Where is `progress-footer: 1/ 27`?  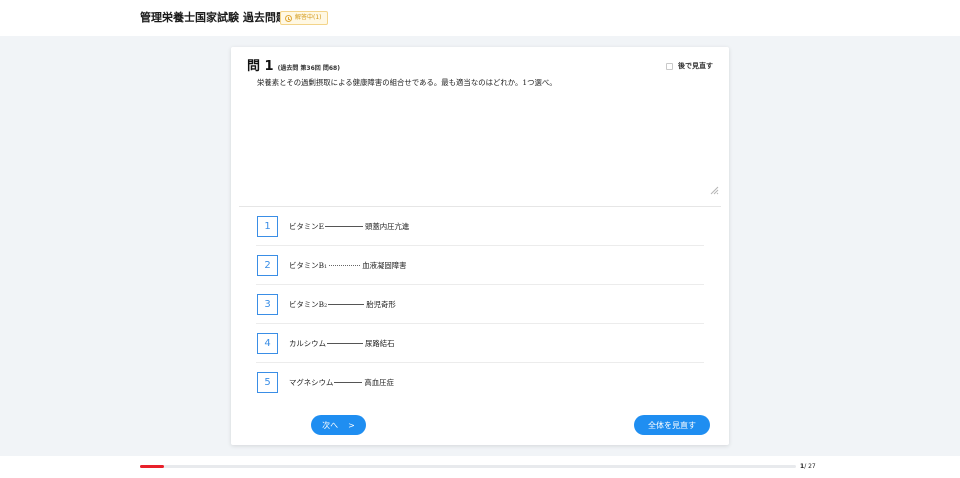 progress-footer: 1/ 27 is located at coordinates (480, 467).